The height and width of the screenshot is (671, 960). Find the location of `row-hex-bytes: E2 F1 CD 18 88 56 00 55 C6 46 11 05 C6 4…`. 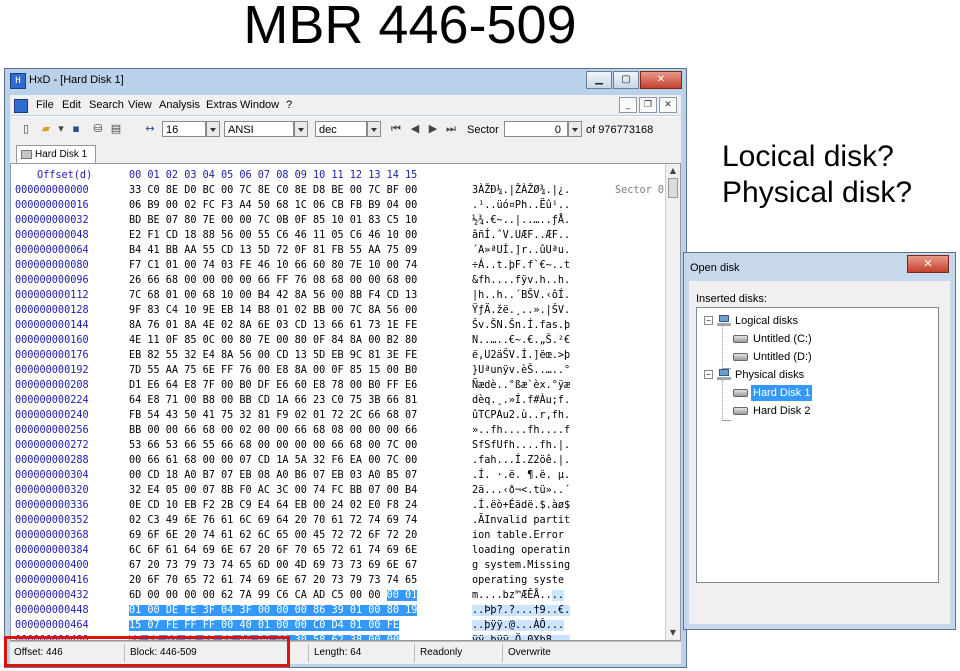

row-hex-bytes: E2 F1 CD 18 88 56 00 55 C6 46 11 05 C6 4… is located at coordinates (295, 235).